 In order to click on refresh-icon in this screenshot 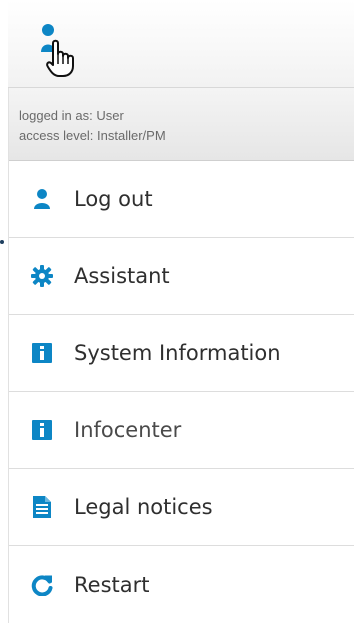, I will do `click(42, 585)`.